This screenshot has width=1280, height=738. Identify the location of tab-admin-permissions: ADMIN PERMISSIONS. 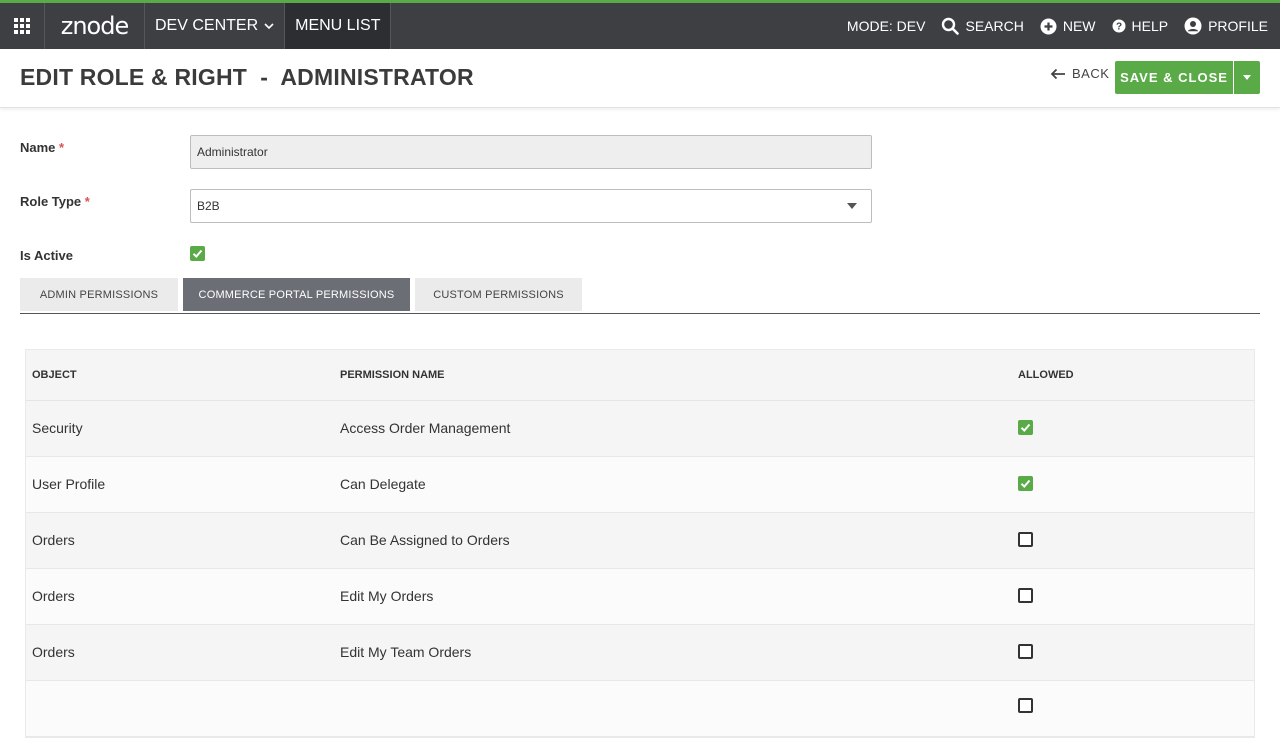
(99, 294).